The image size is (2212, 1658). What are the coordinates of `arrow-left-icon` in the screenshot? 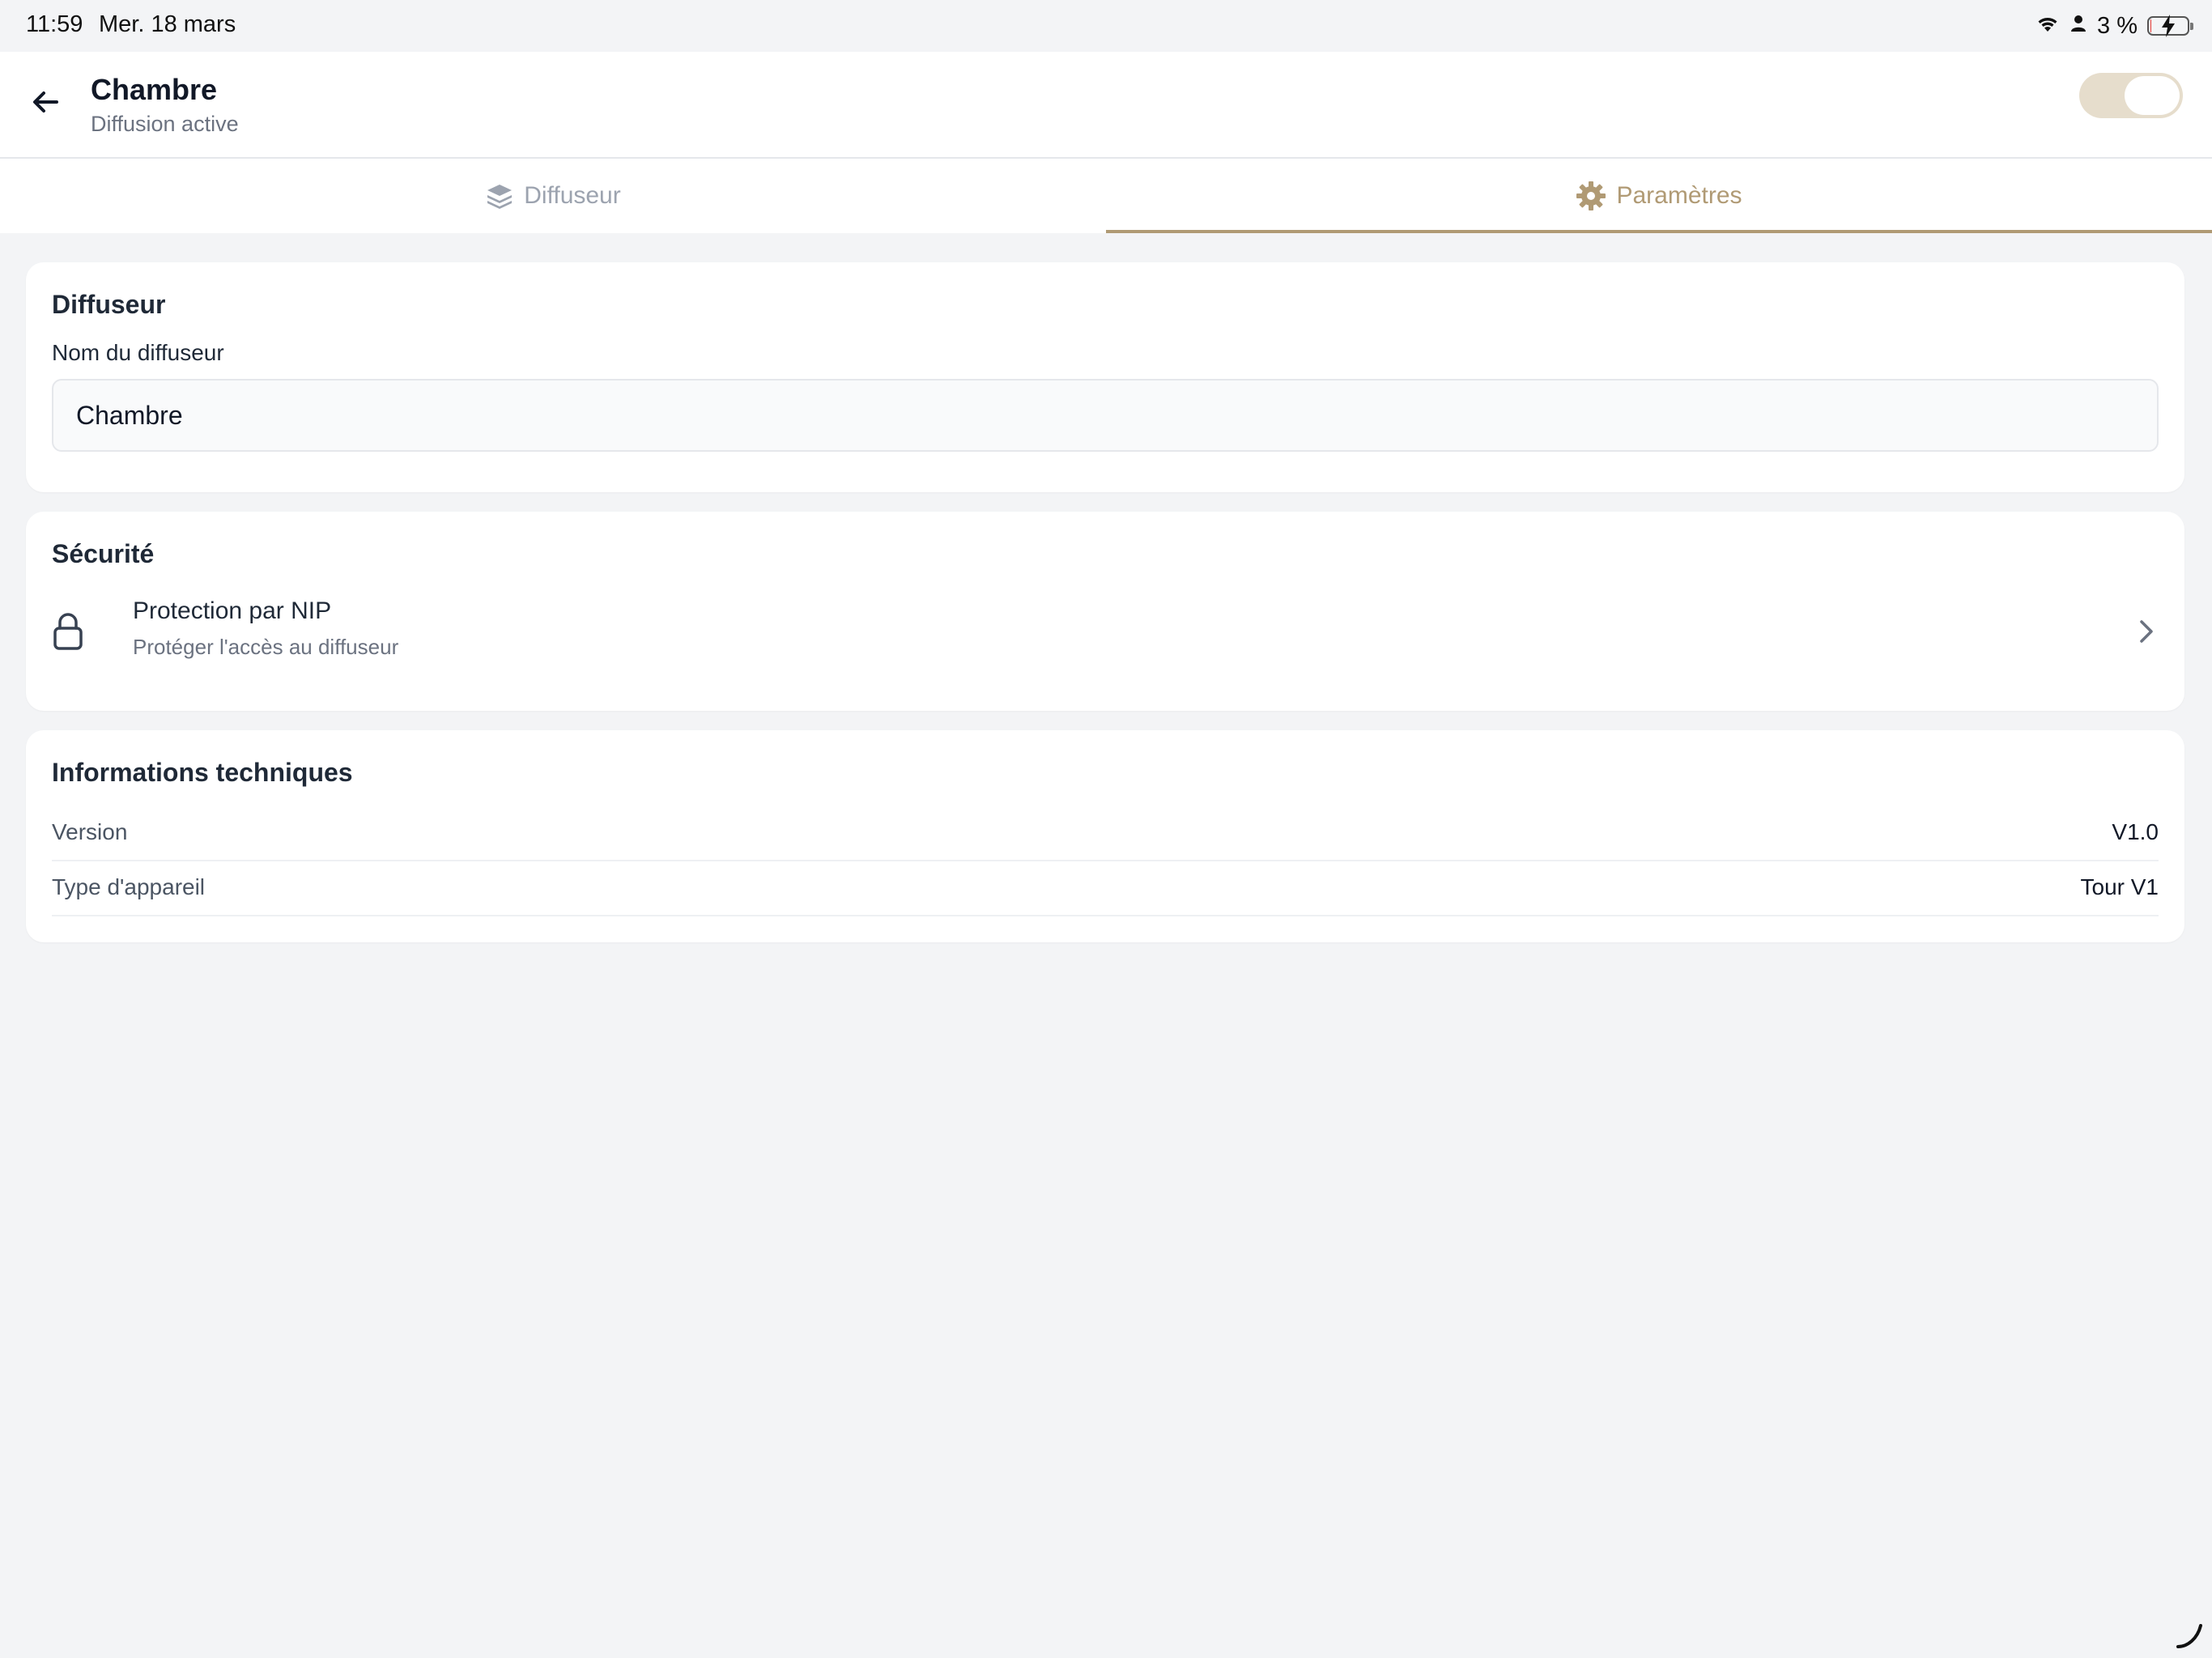 It's located at (46, 102).